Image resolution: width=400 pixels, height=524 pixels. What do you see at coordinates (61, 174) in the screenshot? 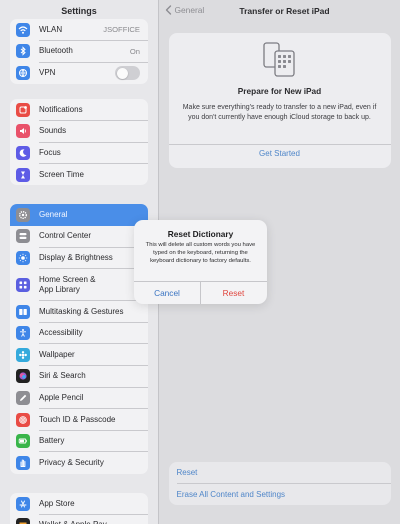
I see `sidebar-item-label: Screen Time` at bounding box center [61, 174].